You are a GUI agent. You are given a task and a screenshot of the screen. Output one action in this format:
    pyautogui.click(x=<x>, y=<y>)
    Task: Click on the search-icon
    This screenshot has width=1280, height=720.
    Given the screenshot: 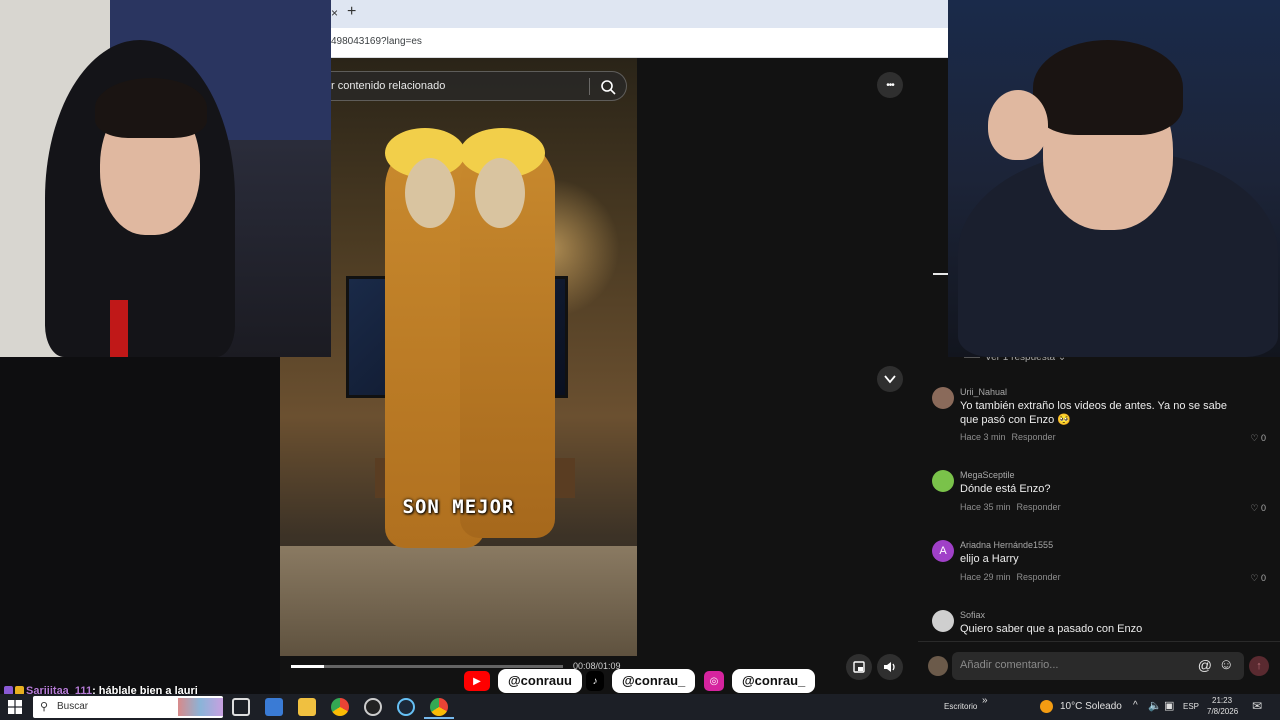 What is the action you would take?
    pyautogui.click(x=608, y=87)
    